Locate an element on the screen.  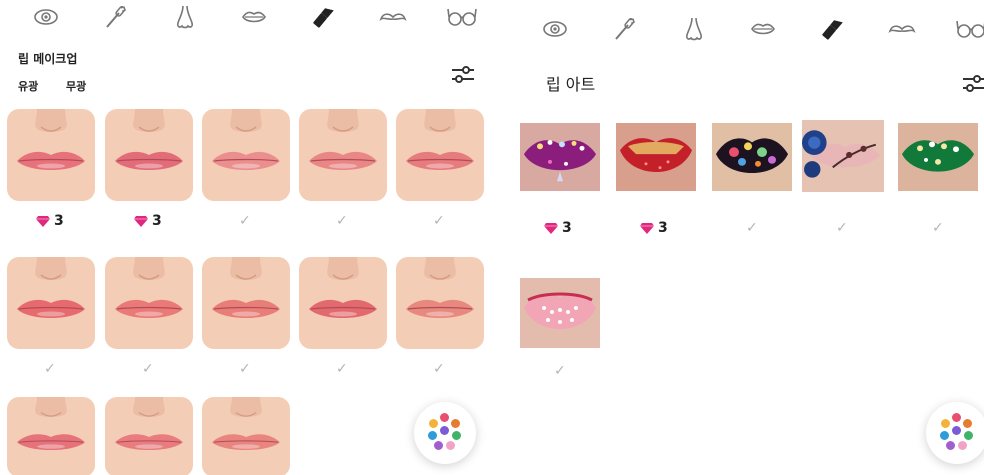
section-title: 립 메이크업 is located at coordinates (48, 59).